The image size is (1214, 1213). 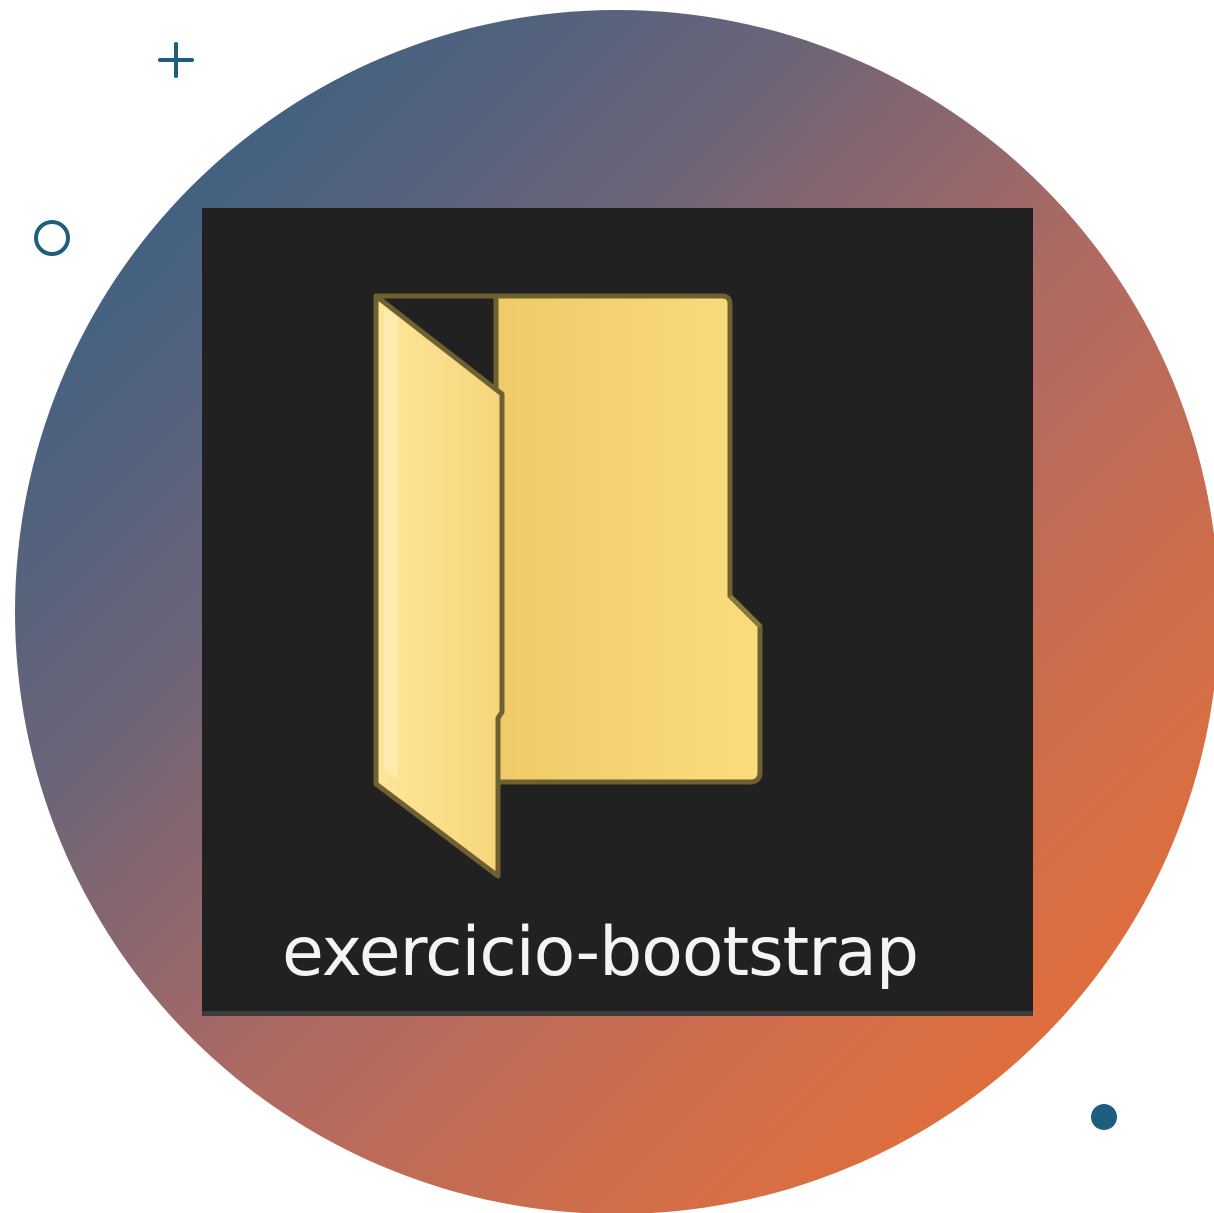 I want to click on dot-icon, so click(x=1104, y=1117).